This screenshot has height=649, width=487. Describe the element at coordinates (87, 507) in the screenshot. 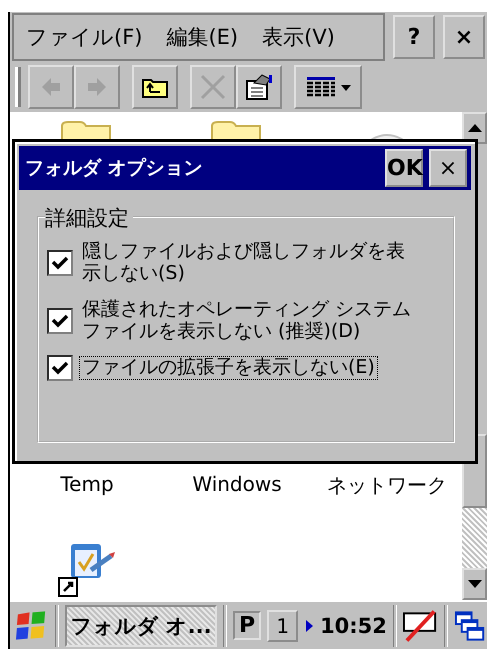

I see `file-label: Temp` at that location.